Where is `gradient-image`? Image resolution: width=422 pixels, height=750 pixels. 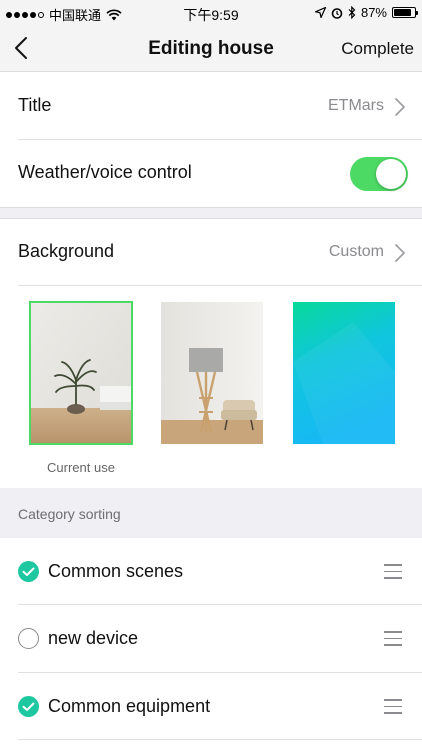
gradient-image is located at coordinates (344, 373).